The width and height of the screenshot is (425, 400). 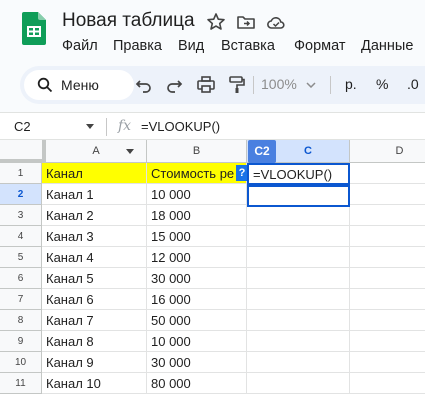 I want to click on column-header-d: D, so click(x=387, y=151).